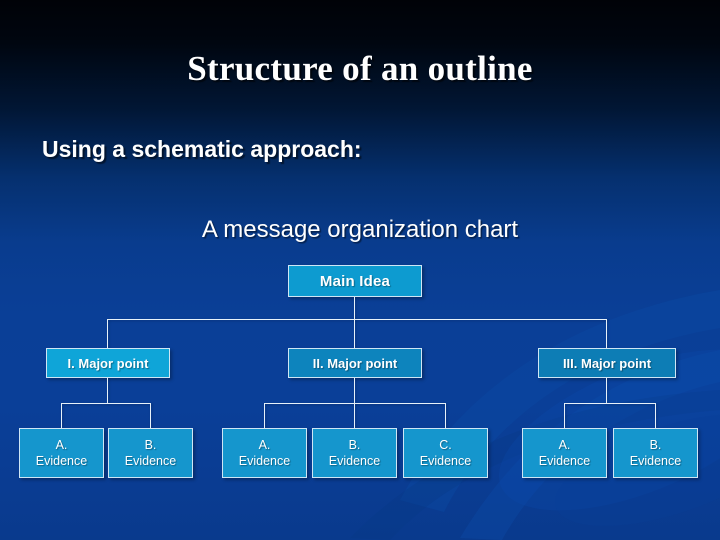  I want to click on connector-major-2-stem, so click(354, 390).